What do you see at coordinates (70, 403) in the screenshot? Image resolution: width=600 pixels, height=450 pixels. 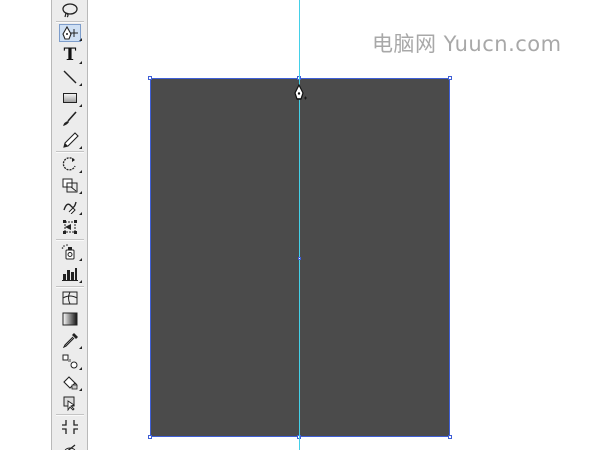 I see `live-paint-selection-tool-icon` at bounding box center [70, 403].